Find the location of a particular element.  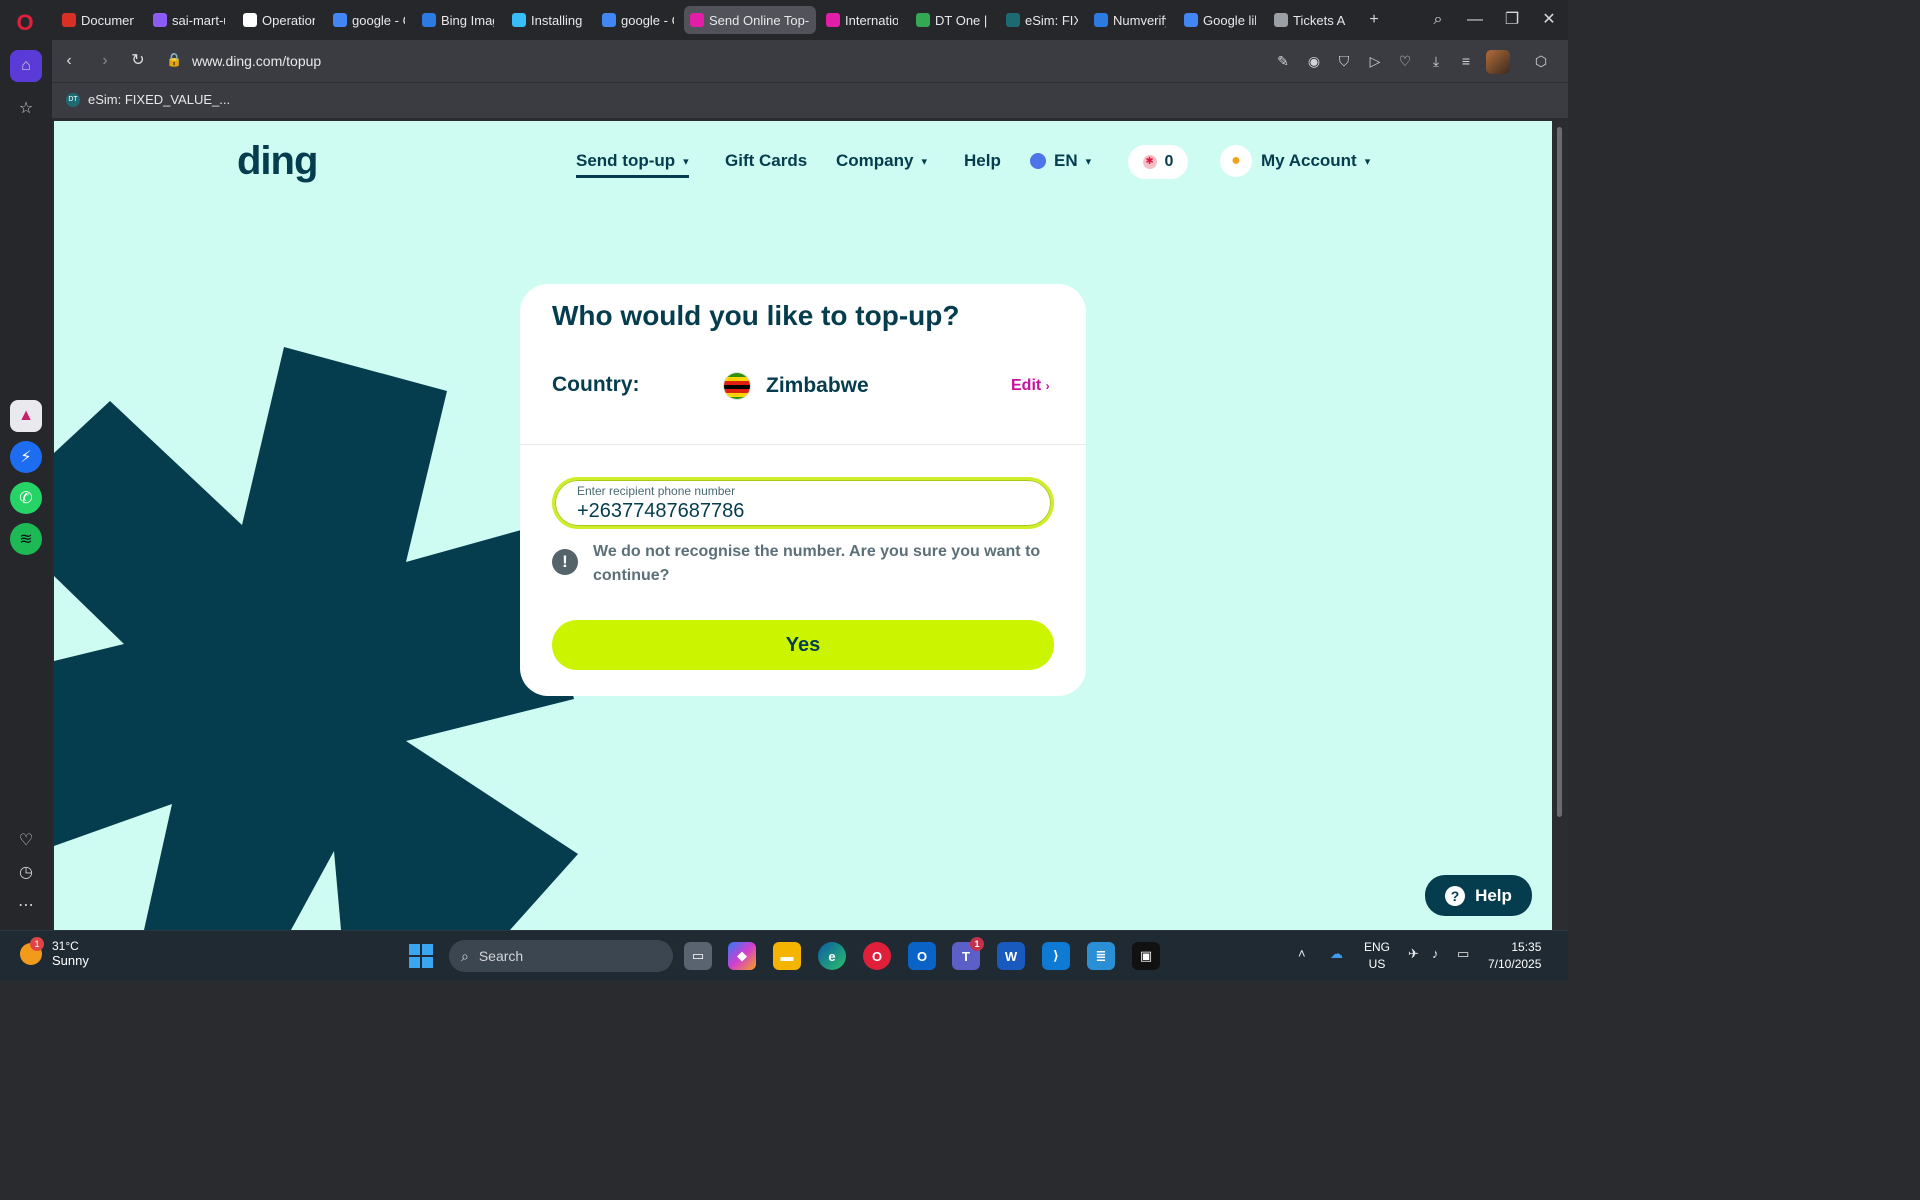

help-chat-button: ? Help is located at coordinates (1478, 895).